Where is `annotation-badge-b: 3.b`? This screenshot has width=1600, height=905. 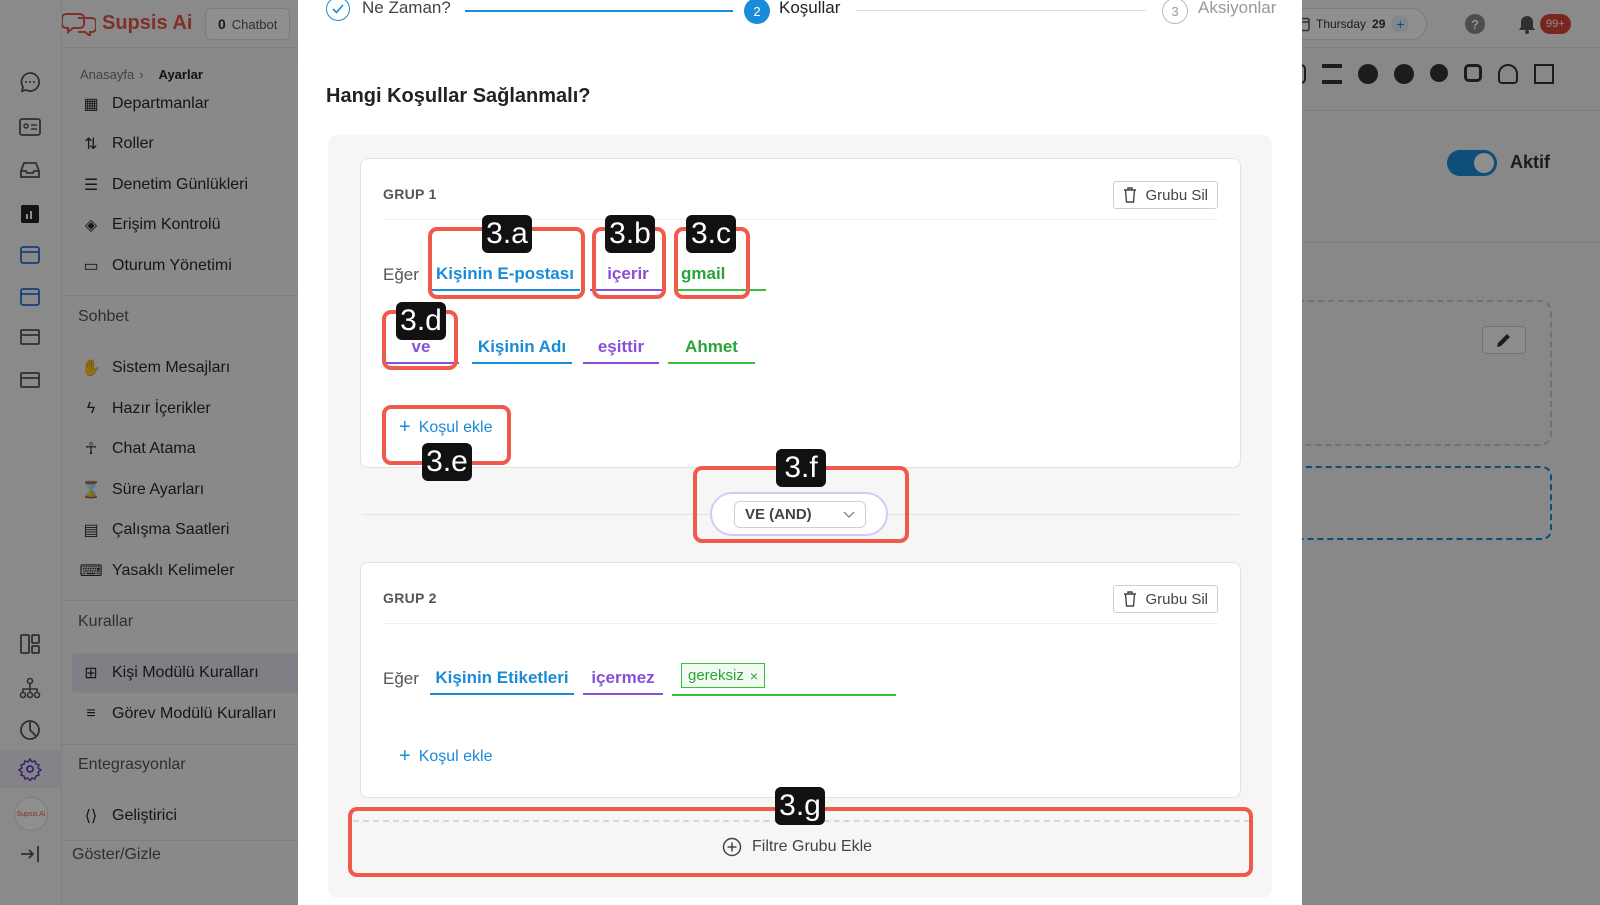 annotation-badge-b: 3.b is located at coordinates (630, 234).